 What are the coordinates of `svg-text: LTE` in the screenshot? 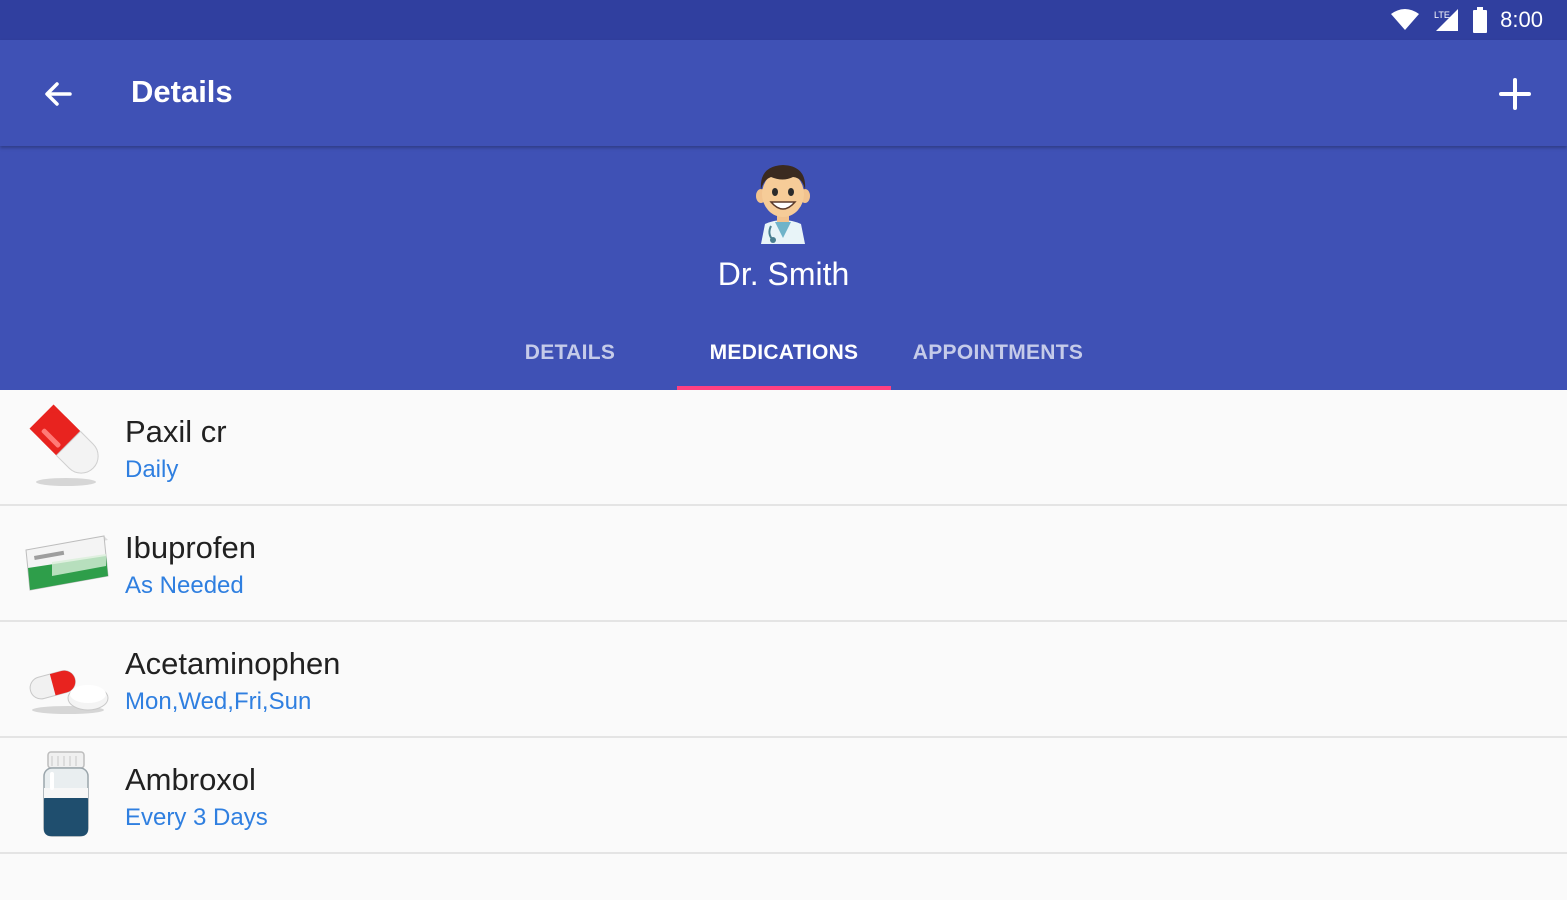 It's located at (1442, 15).